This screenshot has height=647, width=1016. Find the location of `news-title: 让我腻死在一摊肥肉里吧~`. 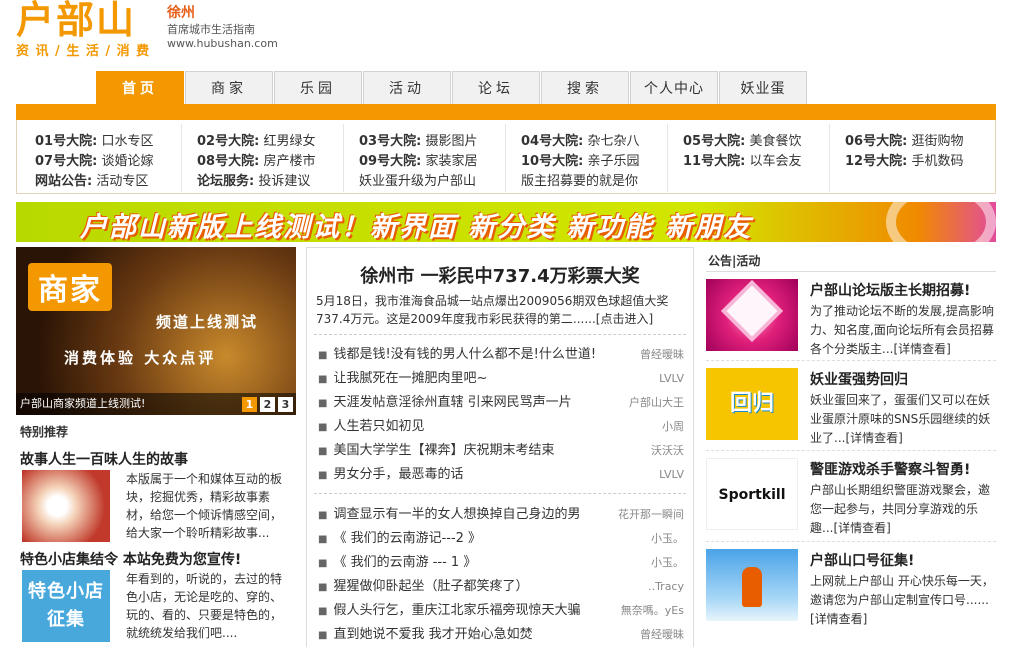

news-title: 让我腻死在一摊肥肉里吧~ is located at coordinates (410, 378).